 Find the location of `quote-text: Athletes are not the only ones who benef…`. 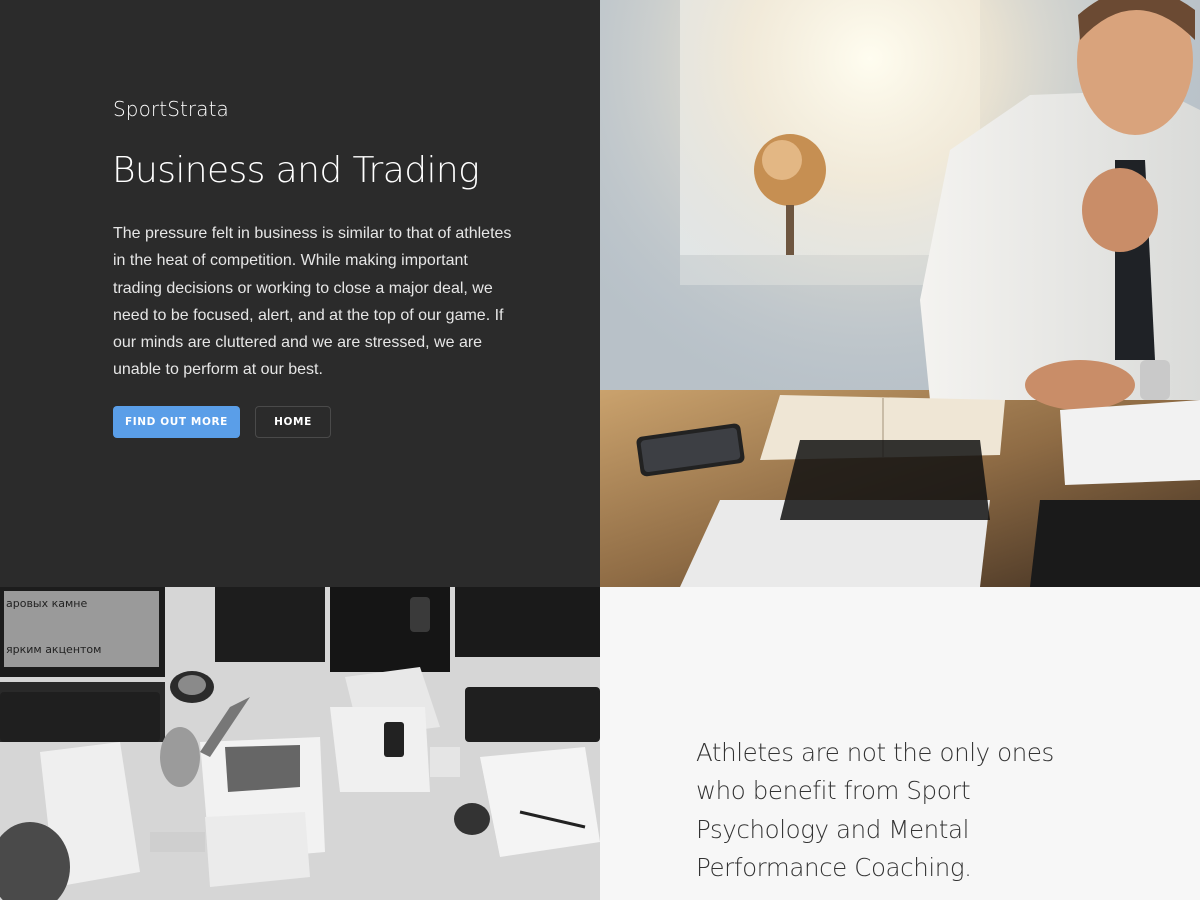

quote-text: Athletes are not the only ones who benef… is located at coordinates (875, 810).